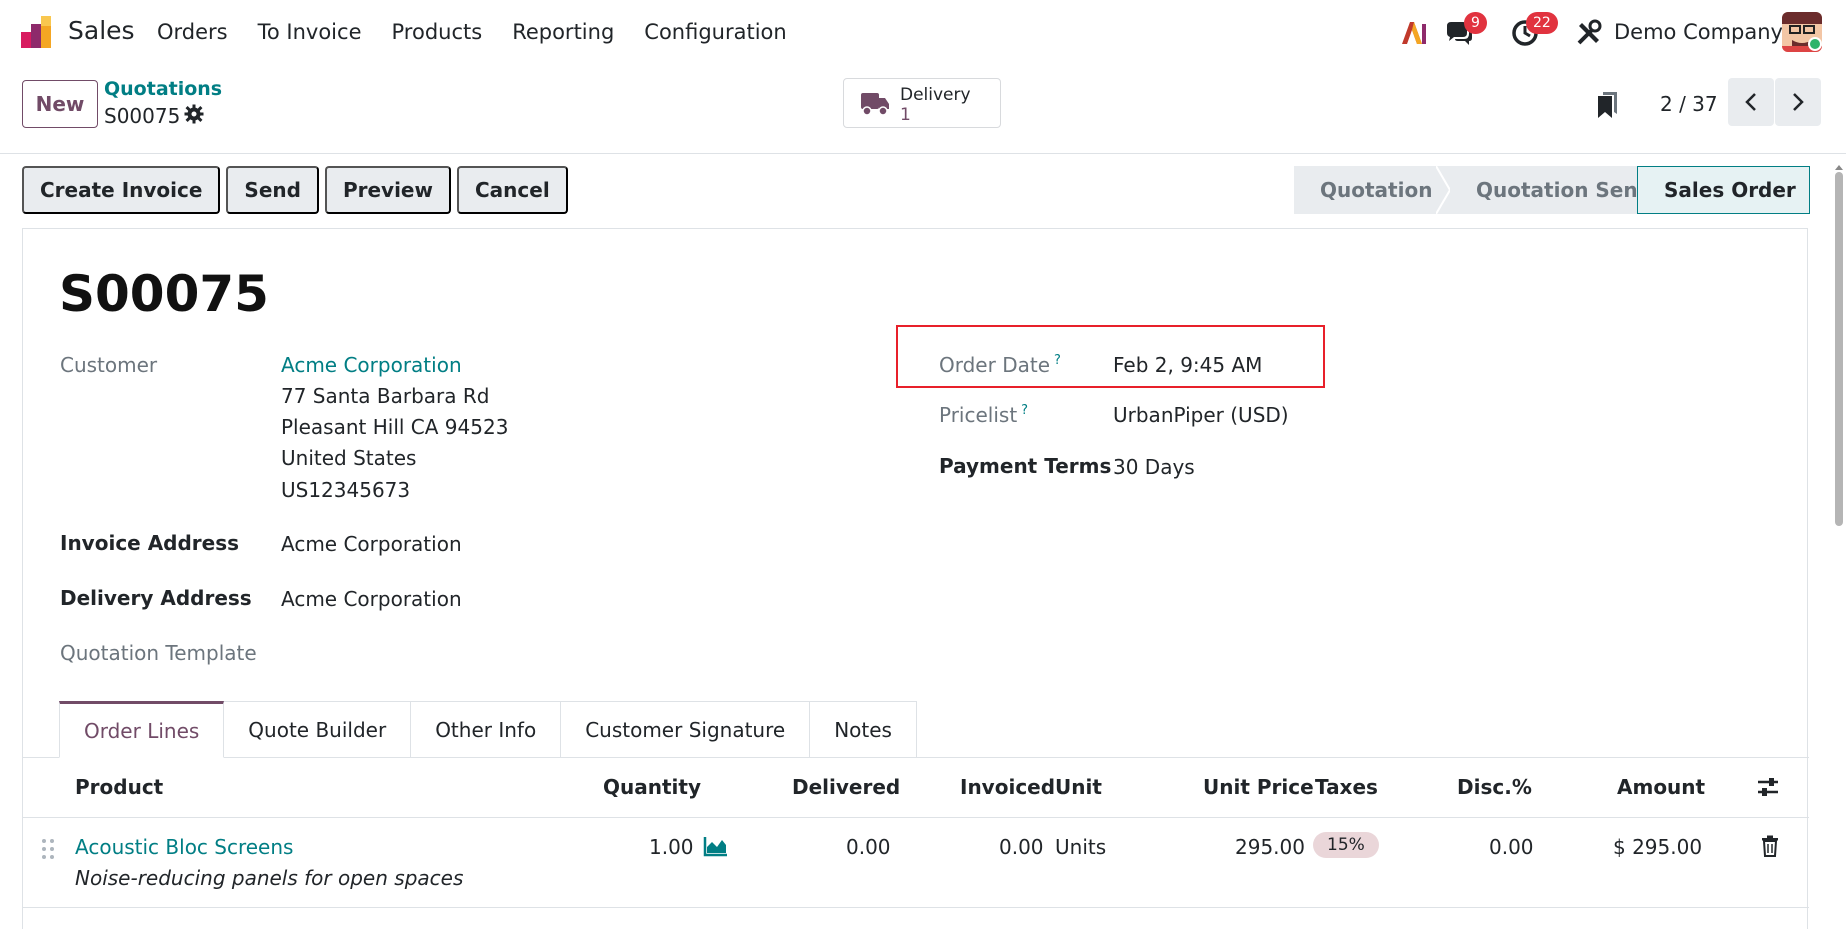 The height and width of the screenshot is (929, 1846). Describe the element at coordinates (916, 907) in the screenshot. I see `row-divider` at that location.